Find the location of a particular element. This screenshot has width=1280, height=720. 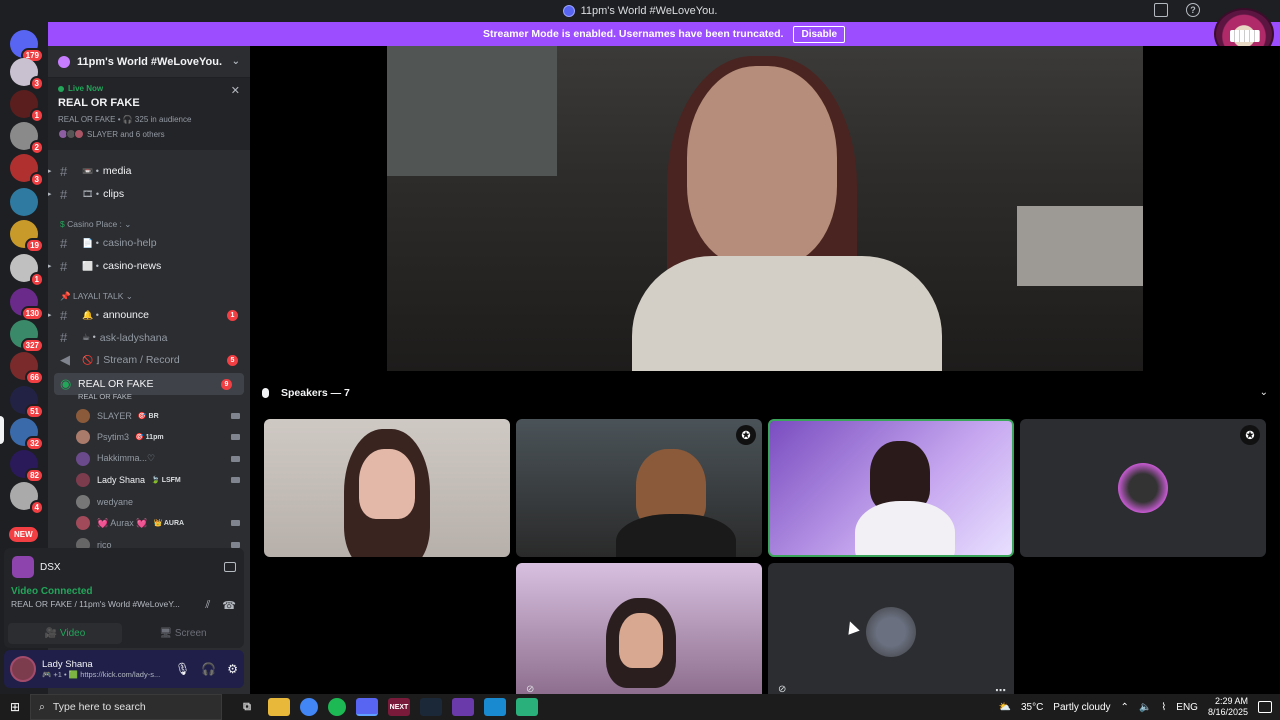

spotify-icon is located at coordinates (337, 707).